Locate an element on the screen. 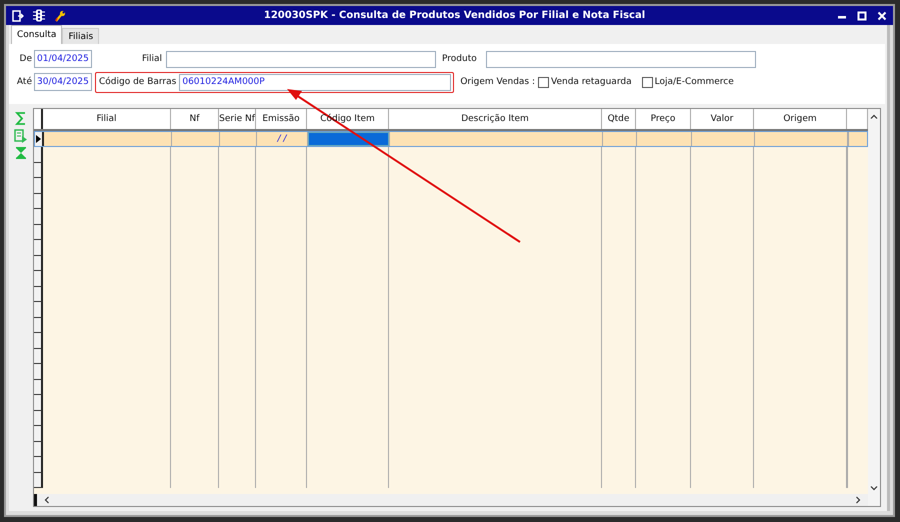  horizontal-scrollbar is located at coordinates (451, 500).